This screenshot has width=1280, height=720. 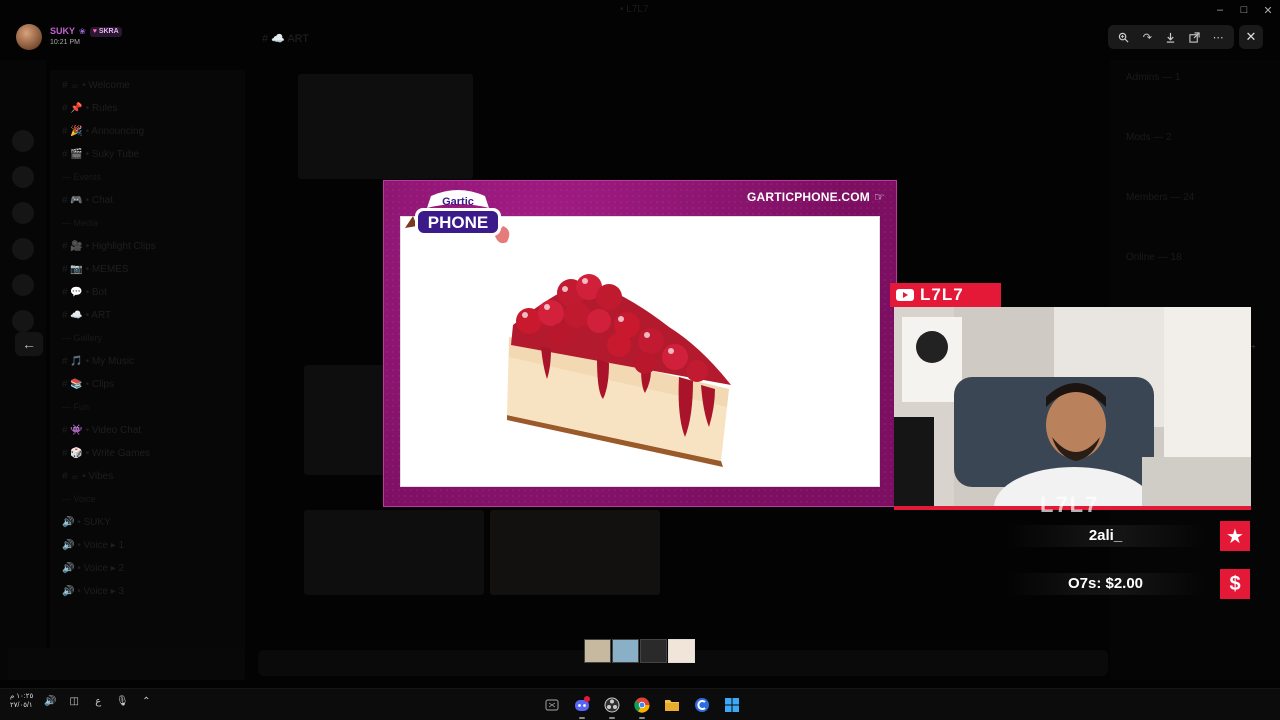 I want to click on window-controls: – □ ✕, so click(x=1244, y=10).